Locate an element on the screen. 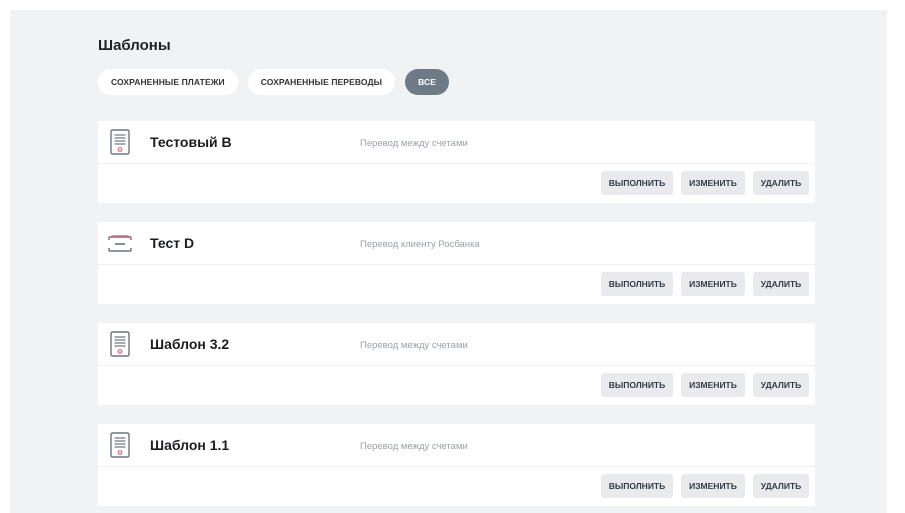 This screenshot has height=513, width=905. filter-all: ВСЕ is located at coordinates (427, 82).